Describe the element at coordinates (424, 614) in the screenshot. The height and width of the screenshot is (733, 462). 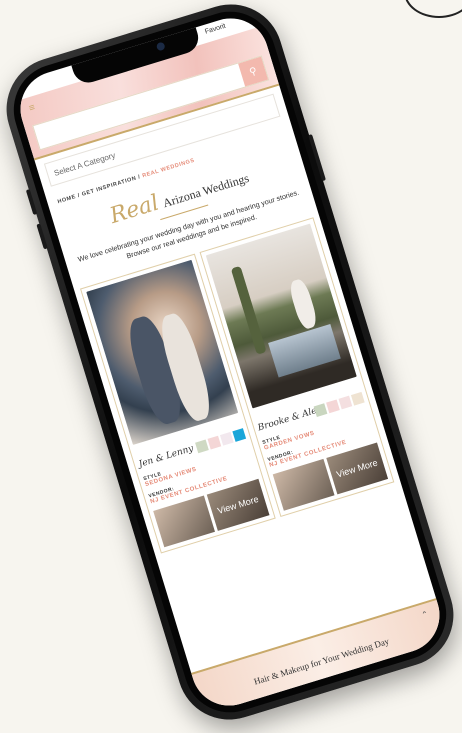
I see `chevron-up-icon: ⌃` at that location.